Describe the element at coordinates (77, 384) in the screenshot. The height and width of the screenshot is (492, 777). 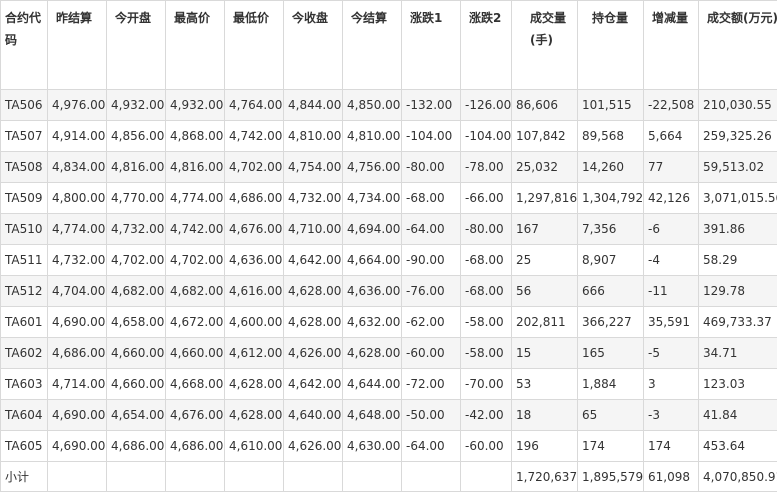
I see `cell-prev-settle: 4,714.00` at that location.